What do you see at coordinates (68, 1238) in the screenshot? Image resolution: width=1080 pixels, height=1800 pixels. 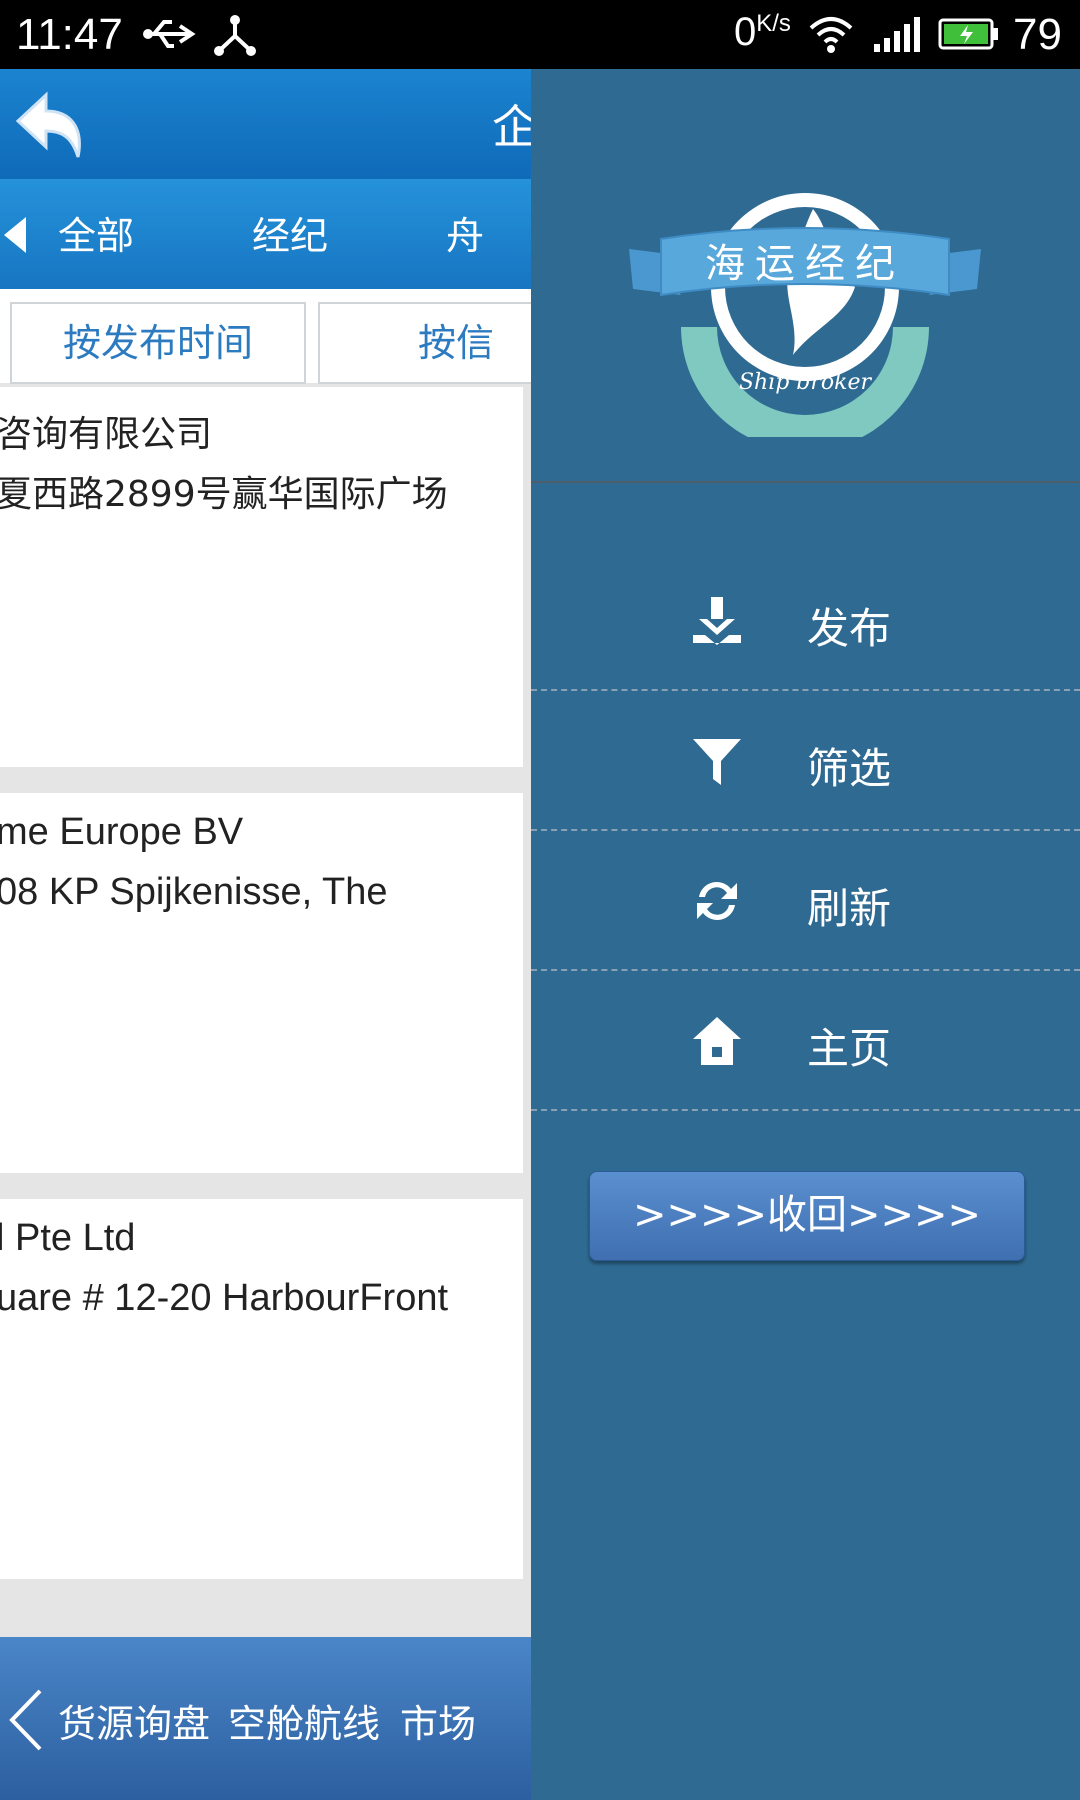 I see `company-name: l Pte Ltd` at bounding box center [68, 1238].